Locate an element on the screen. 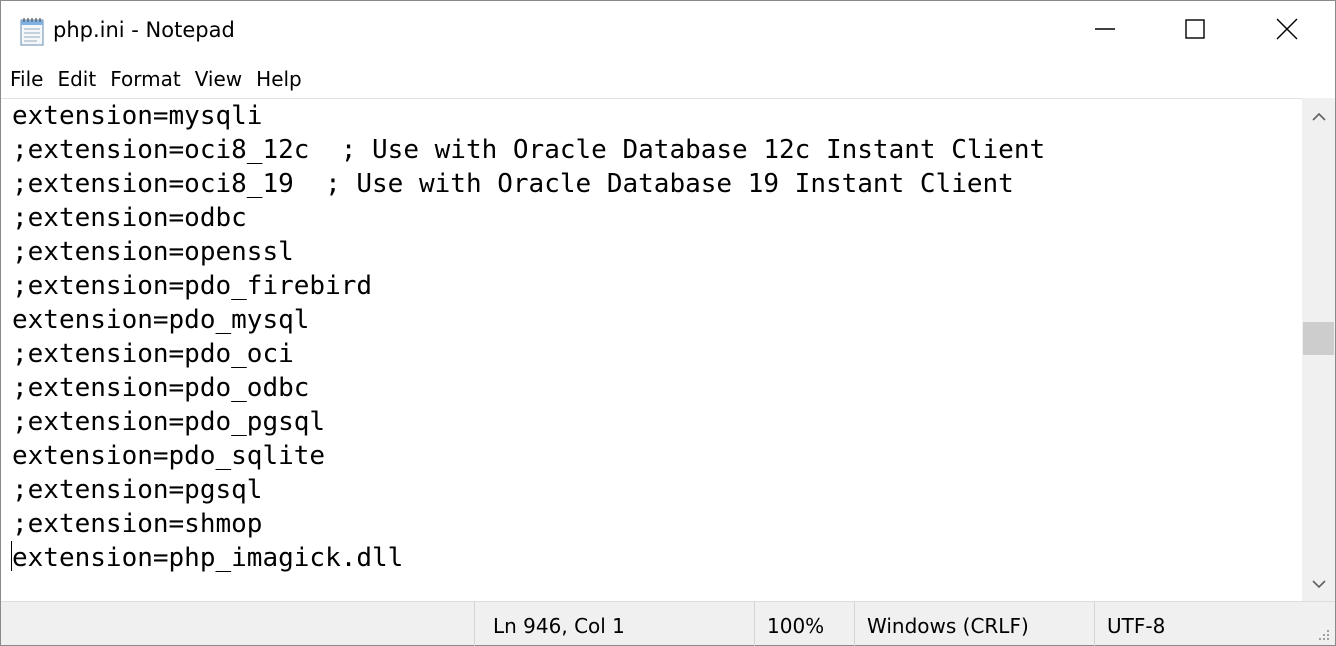 This screenshot has width=1336, height=646. menu-file: File is located at coordinates (26, 79).